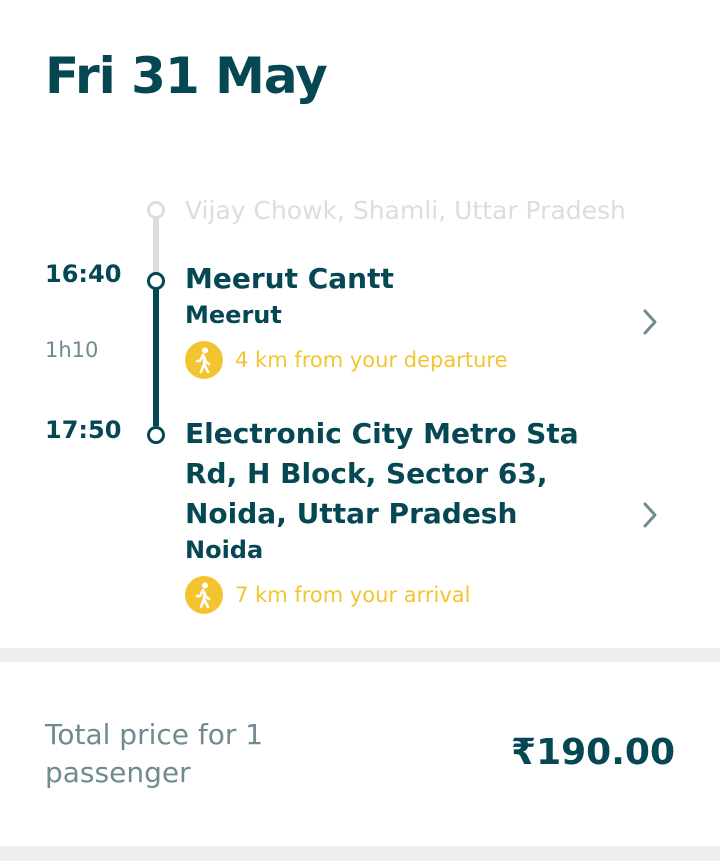  I want to click on arrival-walk-note: 7 km from your arrival, so click(405, 595).